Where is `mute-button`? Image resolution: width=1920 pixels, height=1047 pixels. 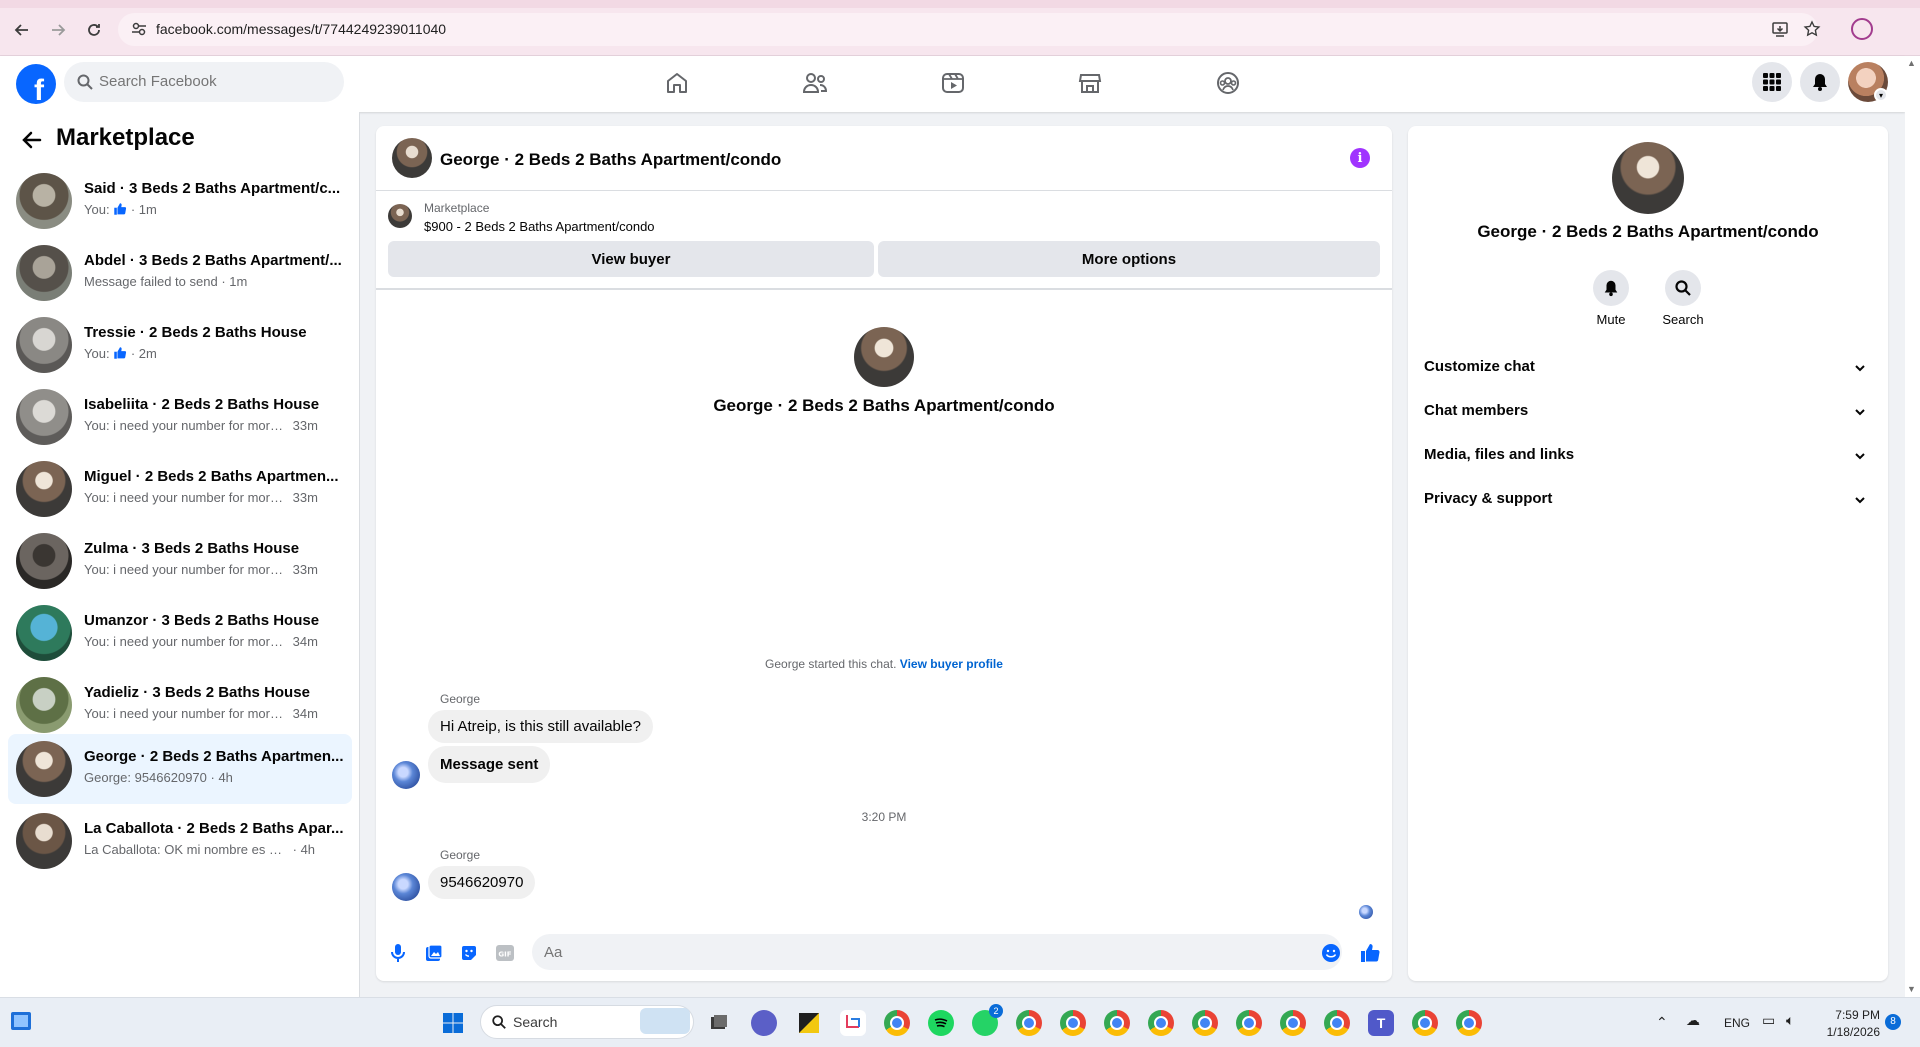 mute-button is located at coordinates (1611, 288).